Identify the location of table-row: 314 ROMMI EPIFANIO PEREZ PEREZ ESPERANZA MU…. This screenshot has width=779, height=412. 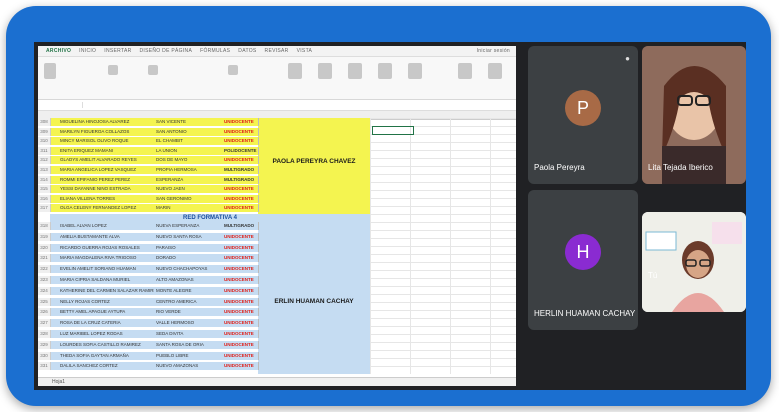
(277, 179).